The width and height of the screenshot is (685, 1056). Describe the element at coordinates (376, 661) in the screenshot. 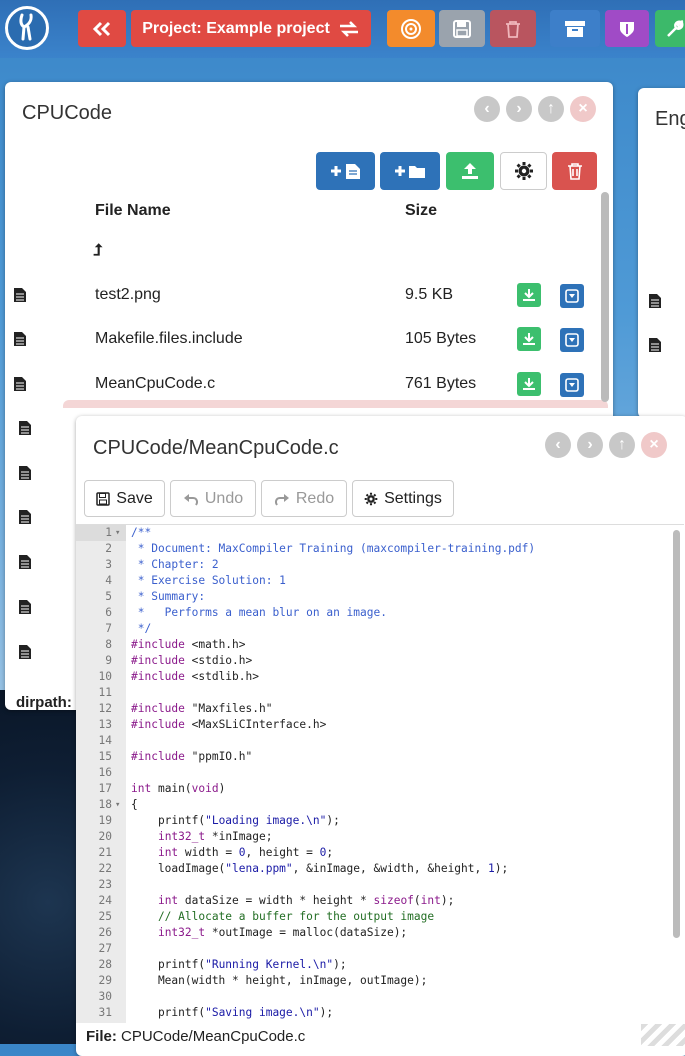

I see `code-line: 9 #include <stdio.h>` at that location.